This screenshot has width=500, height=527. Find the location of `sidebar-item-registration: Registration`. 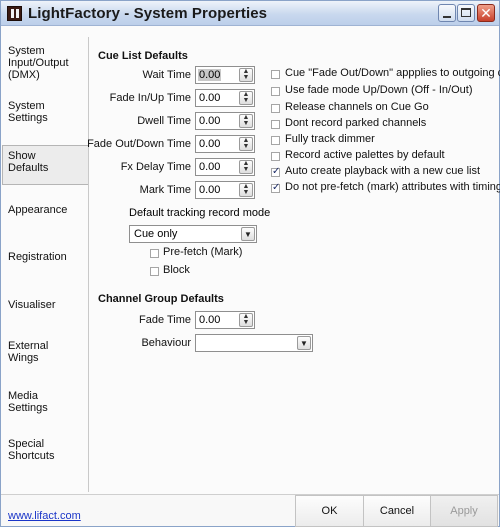

sidebar-item-registration: Registration is located at coordinates (43, 257).